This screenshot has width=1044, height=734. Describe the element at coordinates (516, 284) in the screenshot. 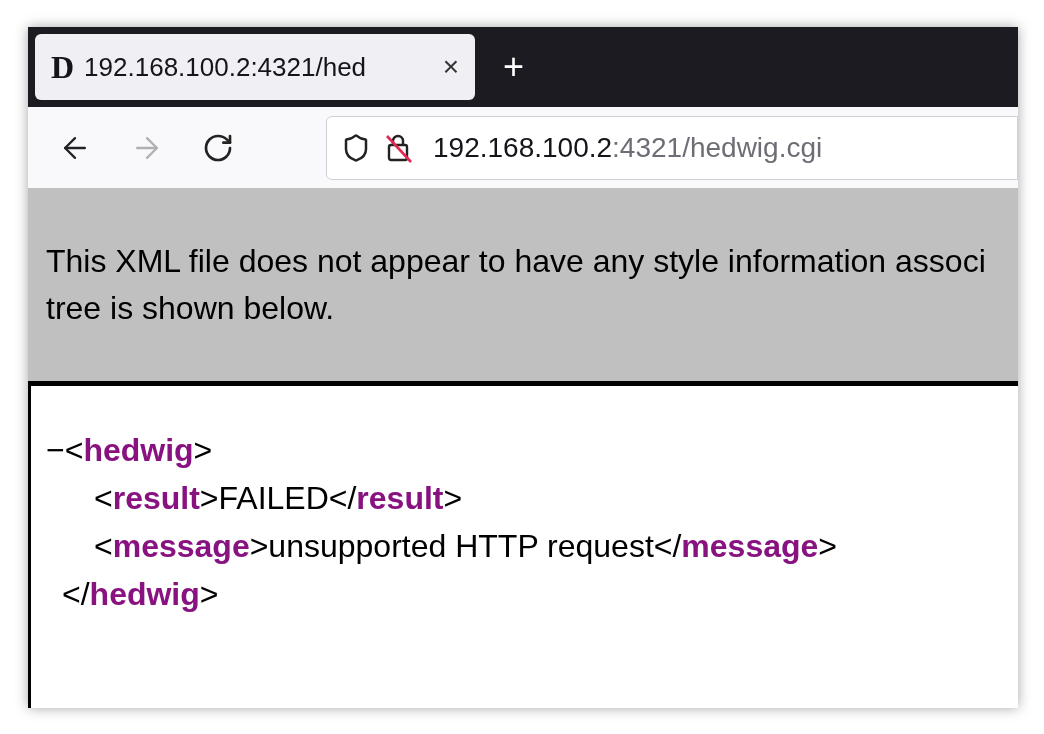

I see `info-message: This XML file does not appear to have any style information associ tree is shown below.` at that location.